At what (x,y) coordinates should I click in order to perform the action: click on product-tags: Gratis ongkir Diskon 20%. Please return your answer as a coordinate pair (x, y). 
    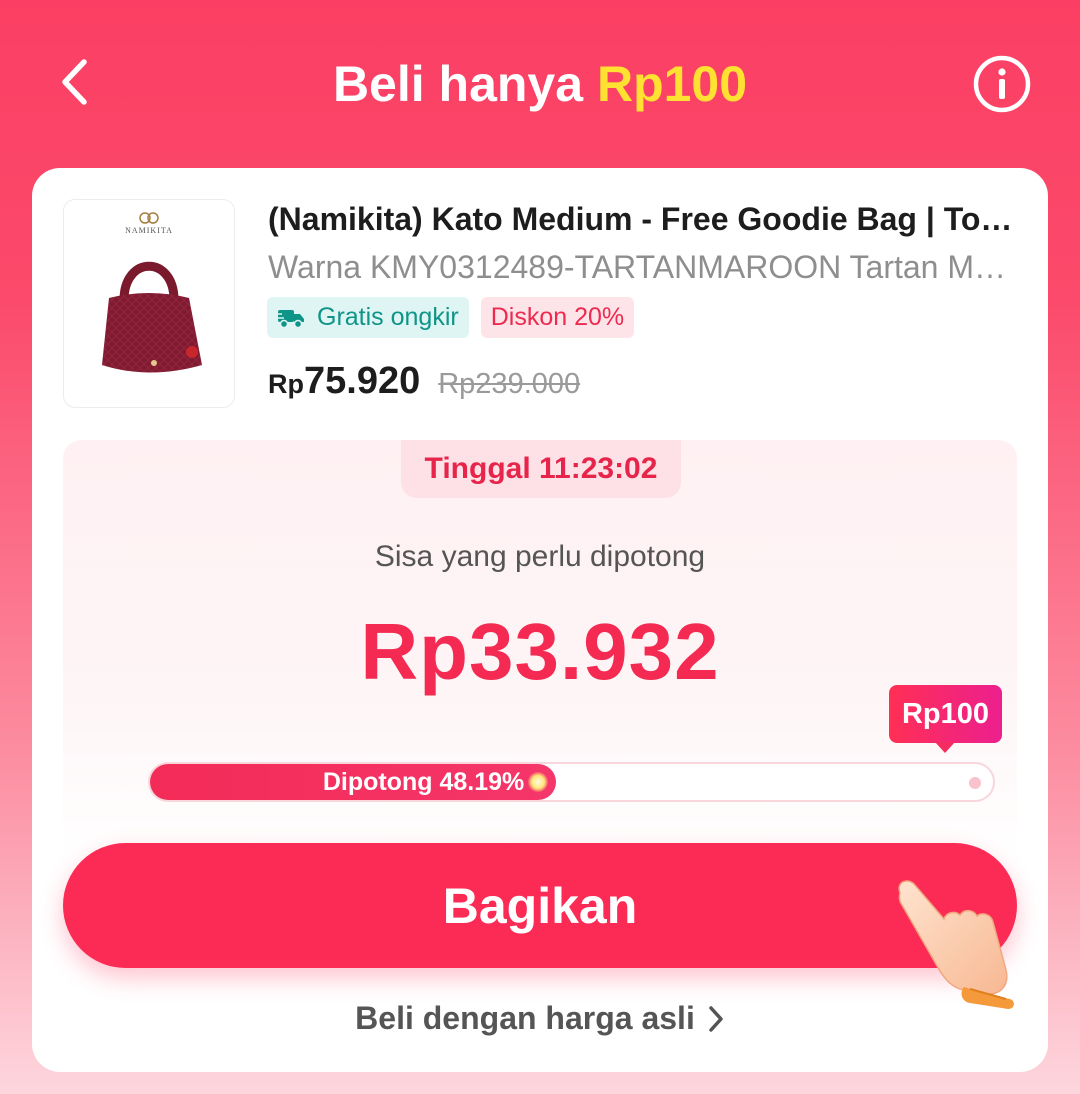
    Looking at the image, I should click on (451, 317).